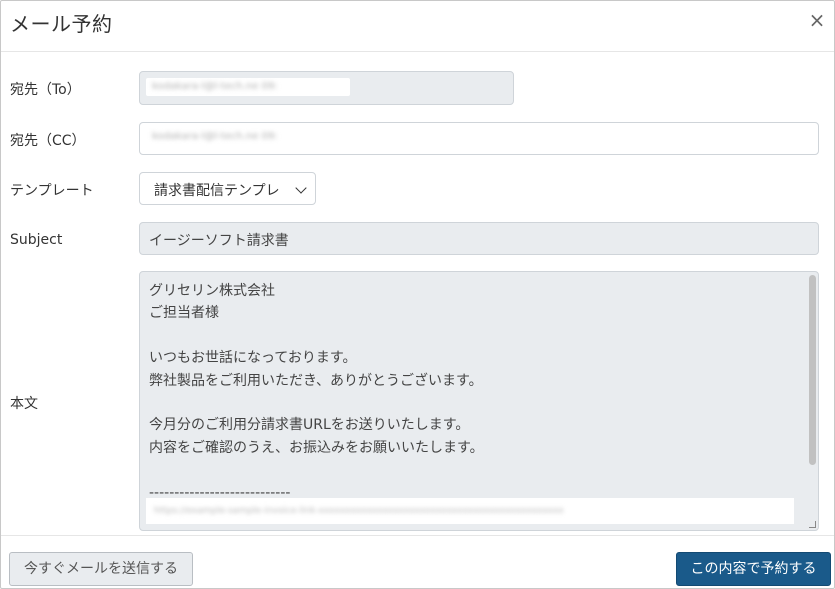 The width and height of the screenshot is (835, 589). What do you see at coordinates (52, 191) in the screenshot?
I see `template-label: テンプレート` at bounding box center [52, 191].